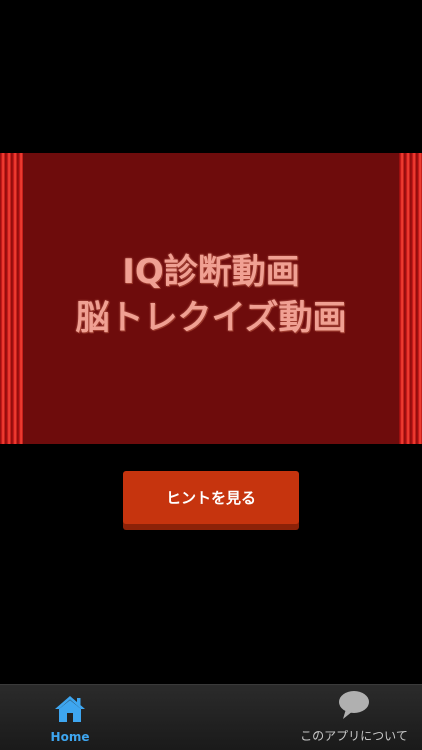 This screenshot has width=422, height=750. I want to click on banner-title: IQ診断動画 脳トレクイズ動画, so click(211, 295).